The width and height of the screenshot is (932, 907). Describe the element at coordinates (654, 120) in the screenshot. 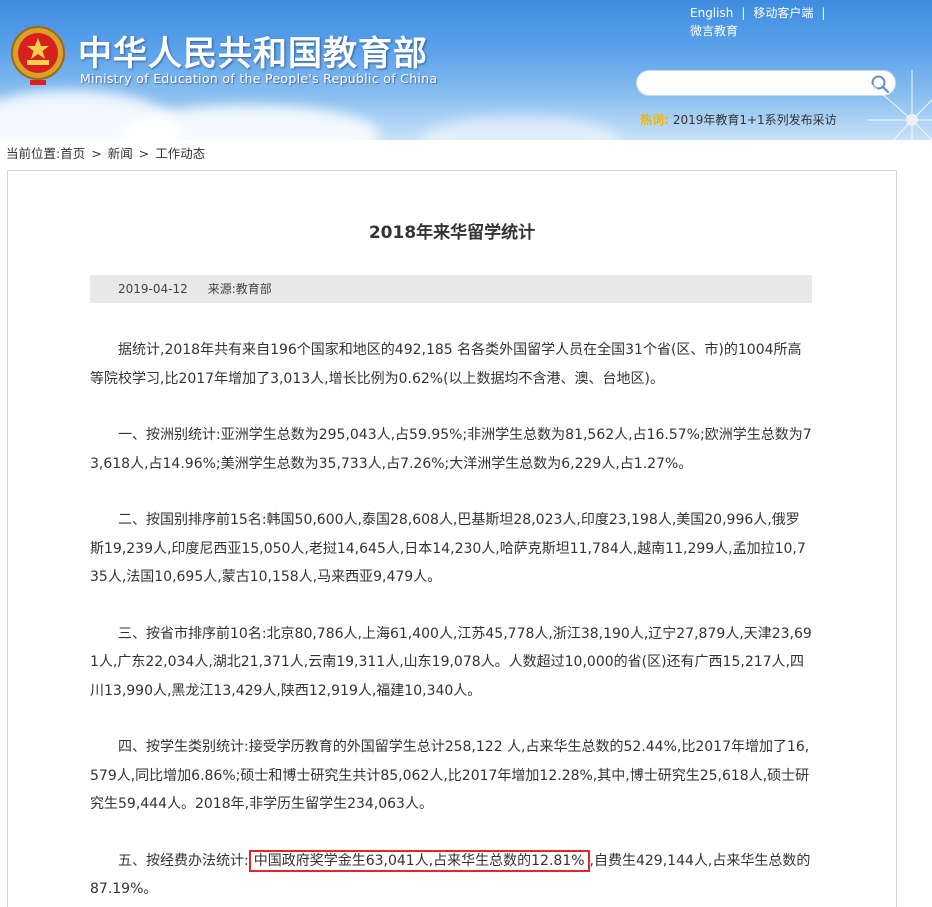

I see `hot-words-label: 热词:` at that location.